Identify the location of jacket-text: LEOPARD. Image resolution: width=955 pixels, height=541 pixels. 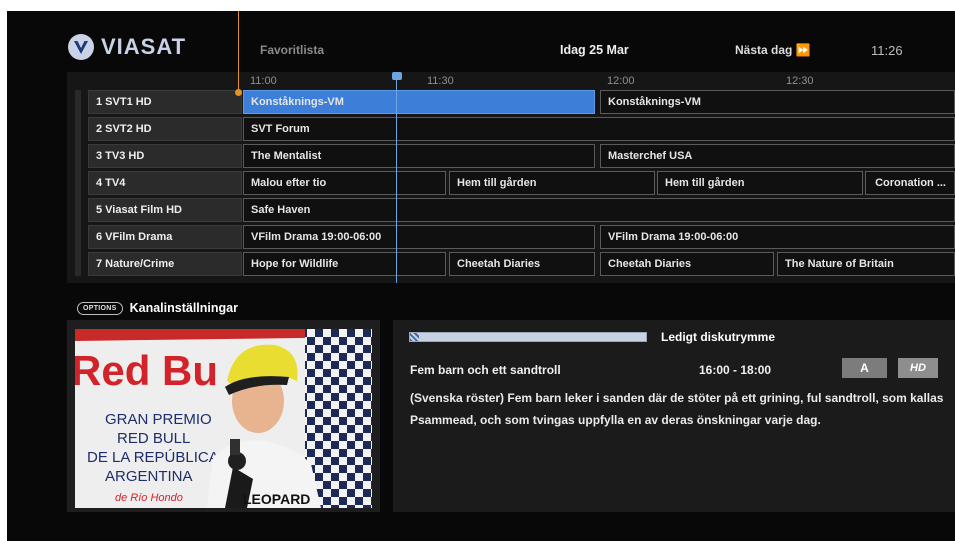
(276, 499).